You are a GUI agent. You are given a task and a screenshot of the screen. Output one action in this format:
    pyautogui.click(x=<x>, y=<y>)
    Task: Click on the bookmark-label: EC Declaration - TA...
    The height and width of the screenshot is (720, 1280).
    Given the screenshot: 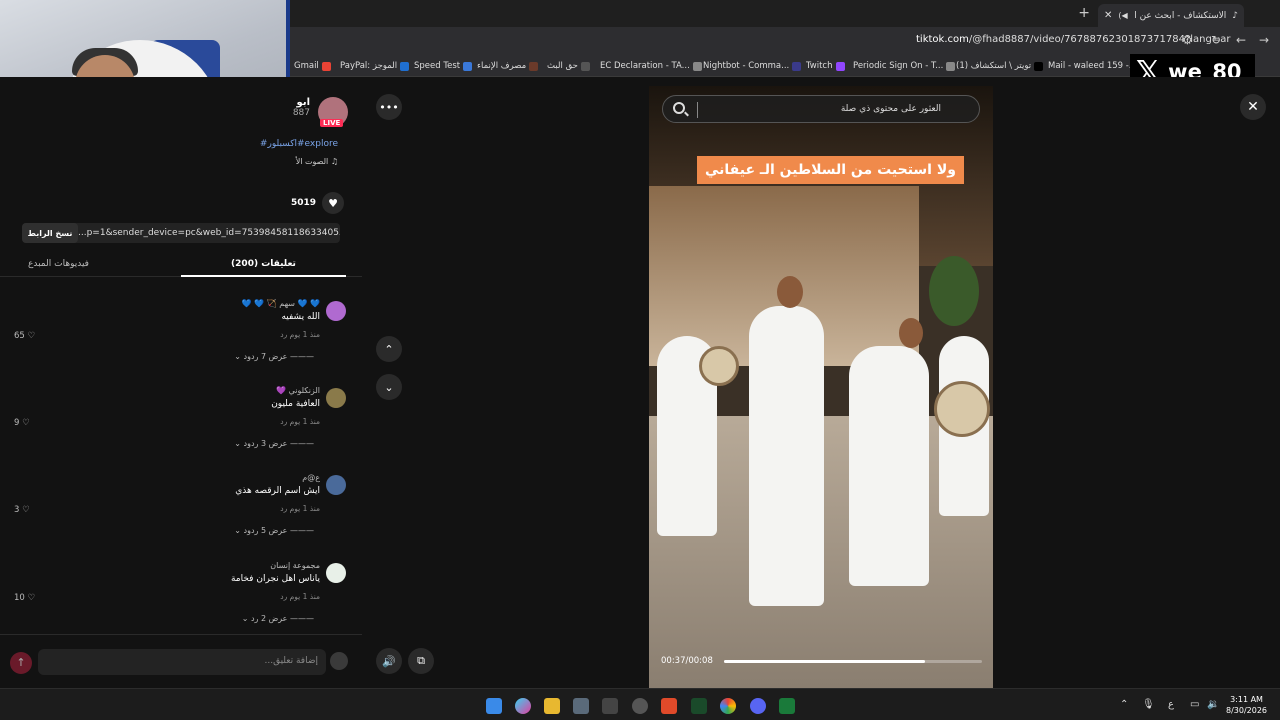 What is the action you would take?
    pyautogui.click(x=645, y=66)
    